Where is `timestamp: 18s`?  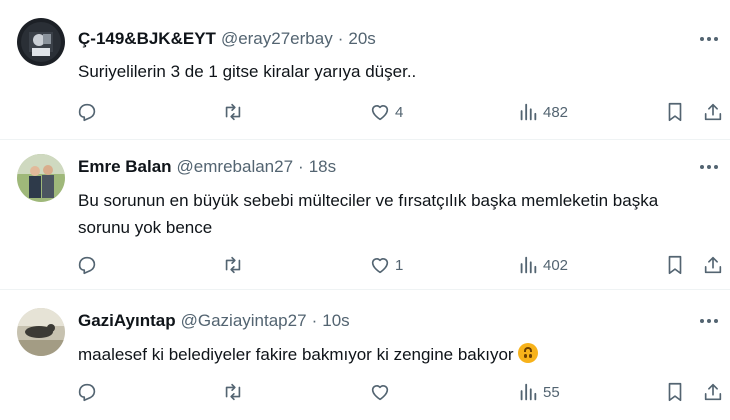 timestamp: 18s is located at coordinates (322, 167).